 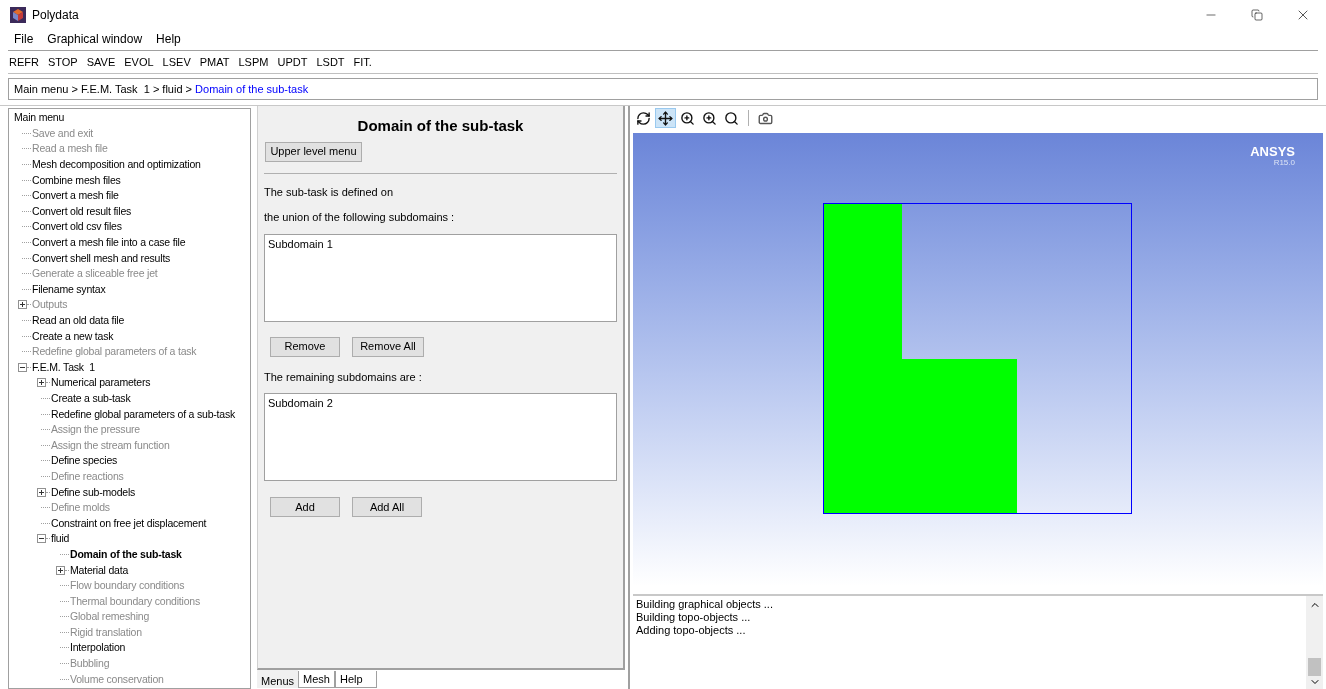 I want to click on panel-text: the union of the following subdomains :, so click(x=360, y=217).